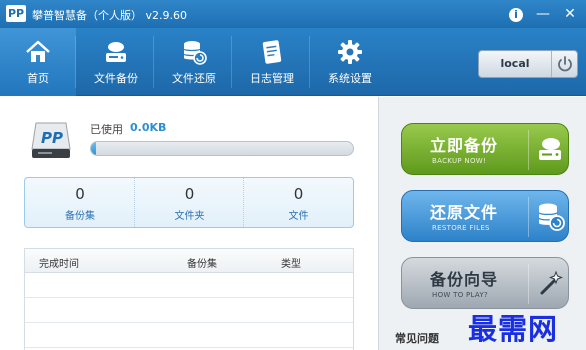 This screenshot has height=350, width=586. I want to click on stat-folders: 0 文件夹, so click(189, 202).